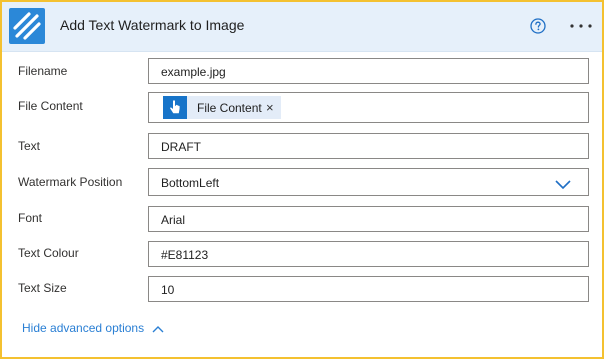 The height and width of the screenshot is (359, 604). Describe the element at coordinates (368, 254) in the screenshot. I see `text-colour-field: #E81123` at that location.